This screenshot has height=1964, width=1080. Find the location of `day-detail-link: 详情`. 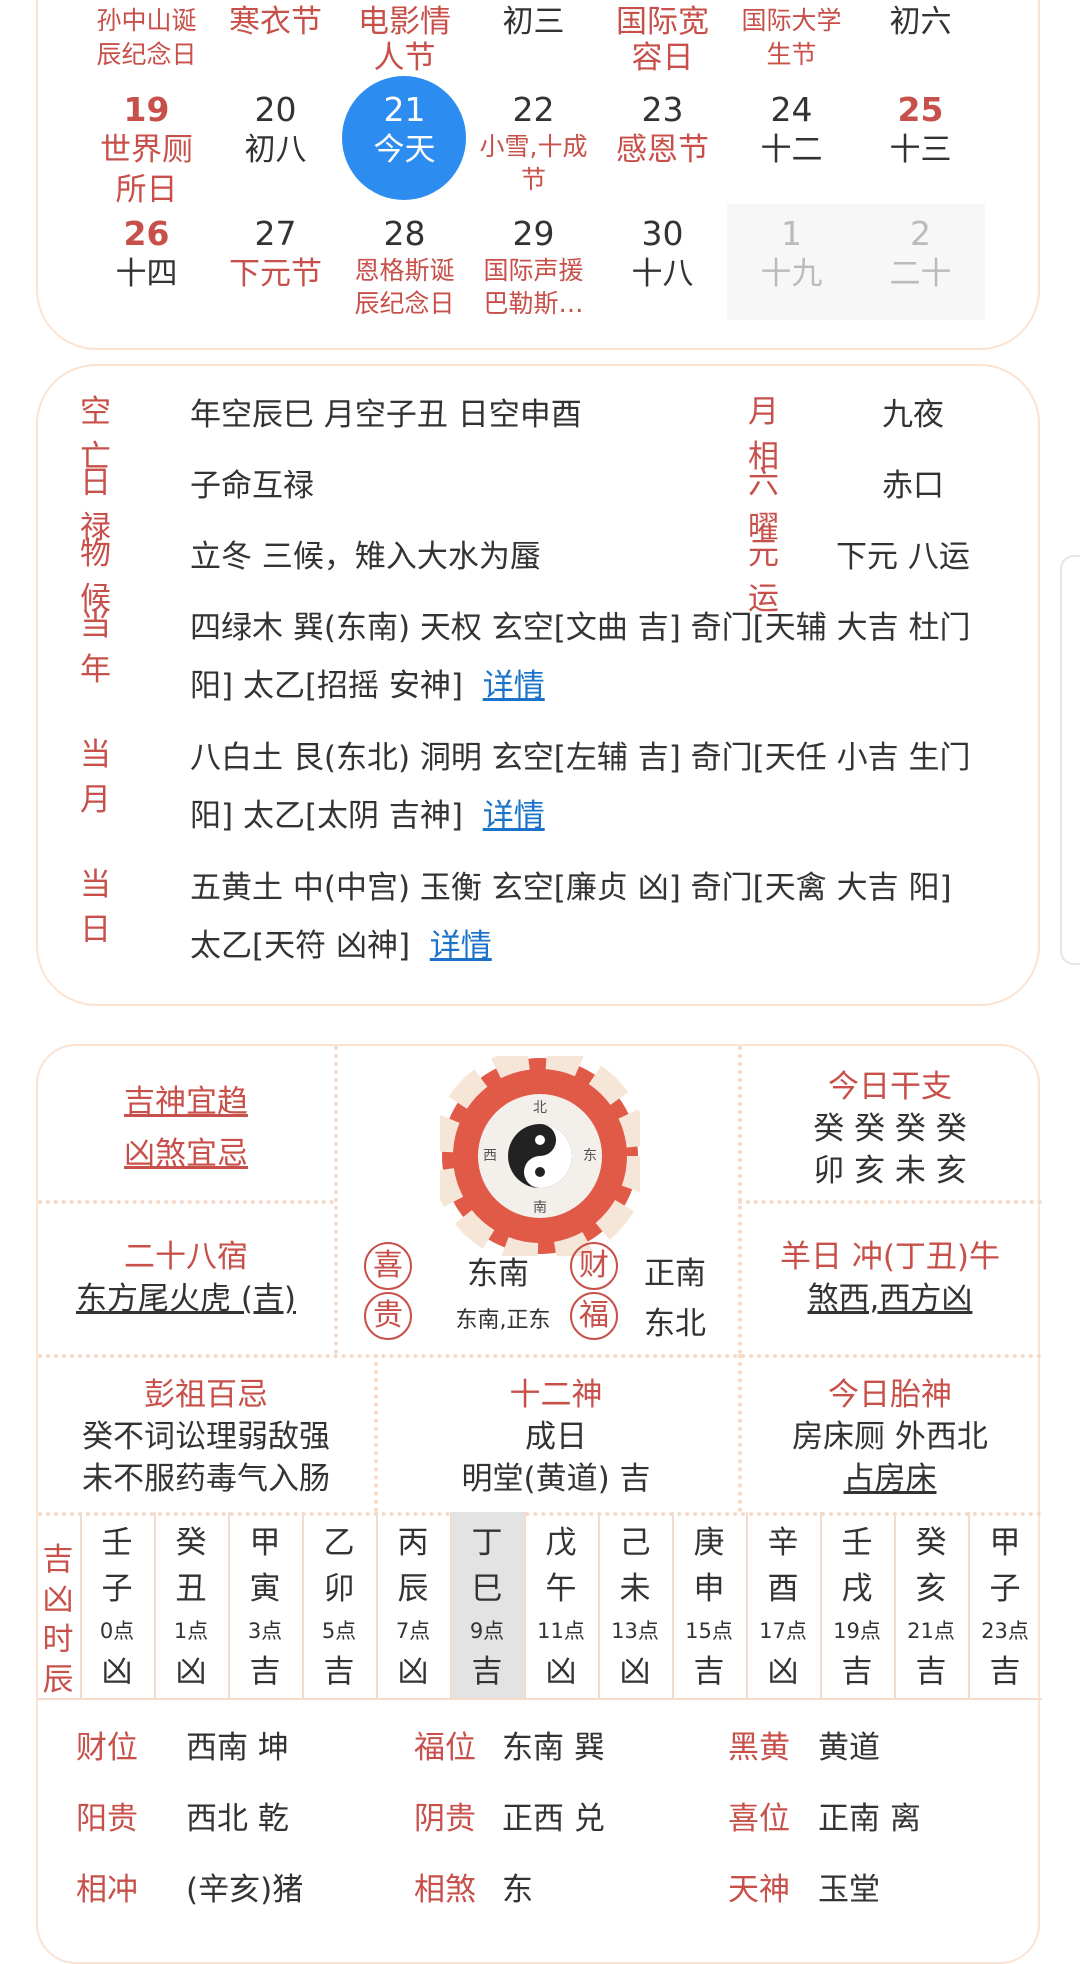

day-detail-link: 详情 is located at coordinates (461, 946).